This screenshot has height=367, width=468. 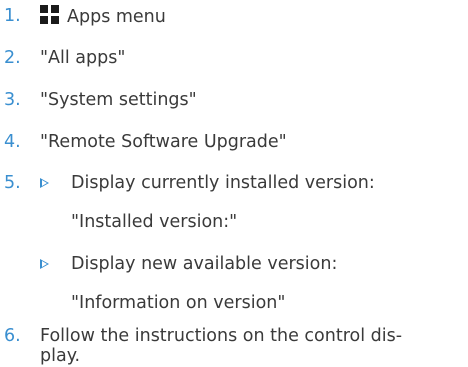 I want to click on step-number: 2., so click(x=12, y=58).